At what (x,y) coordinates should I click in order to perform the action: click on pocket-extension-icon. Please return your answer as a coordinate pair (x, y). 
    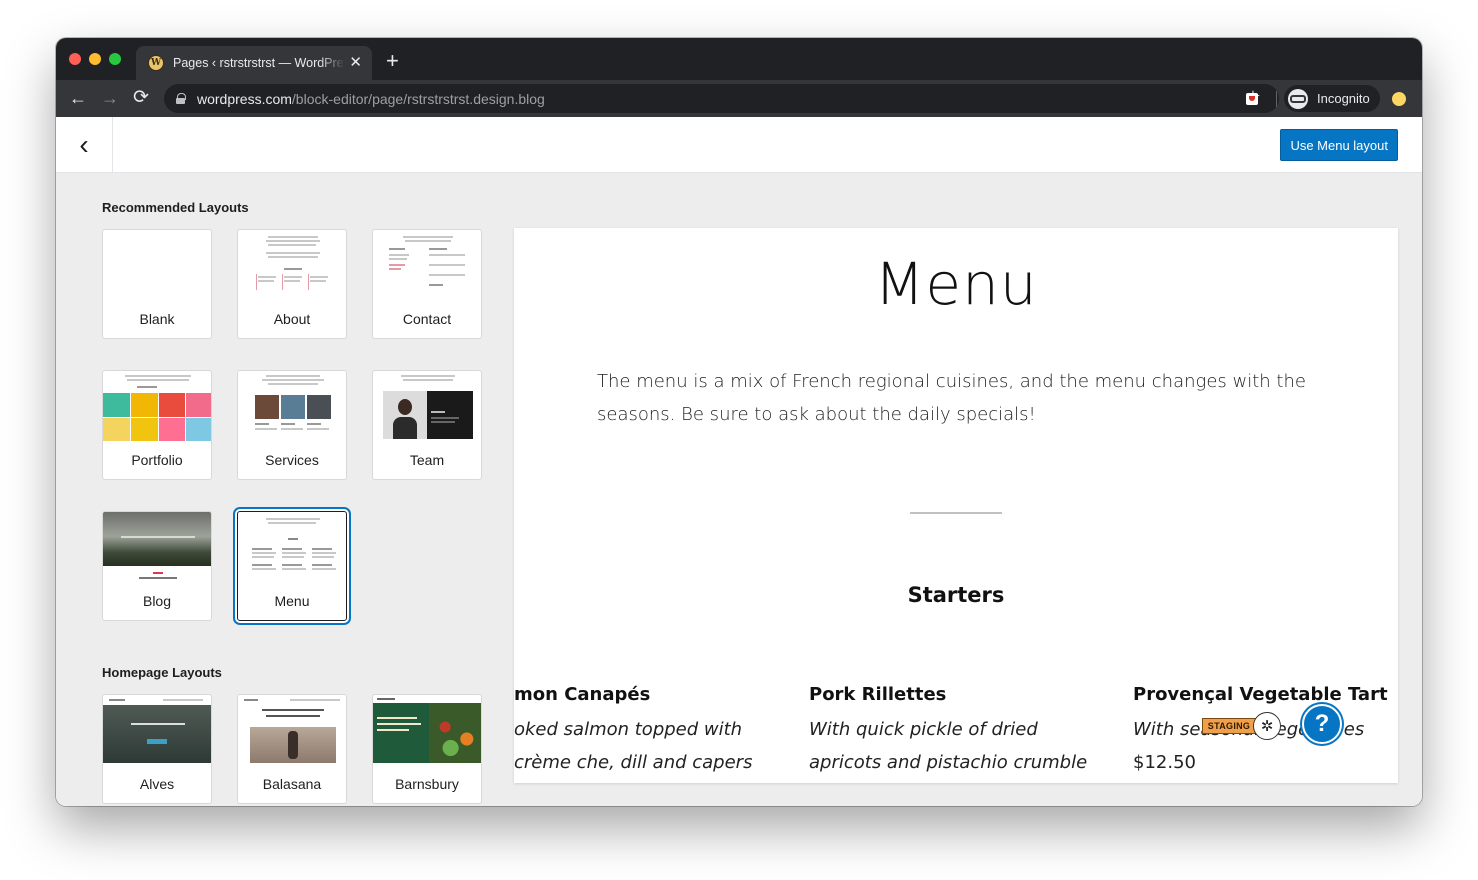
    Looking at the image, I should click on (1252, 99).